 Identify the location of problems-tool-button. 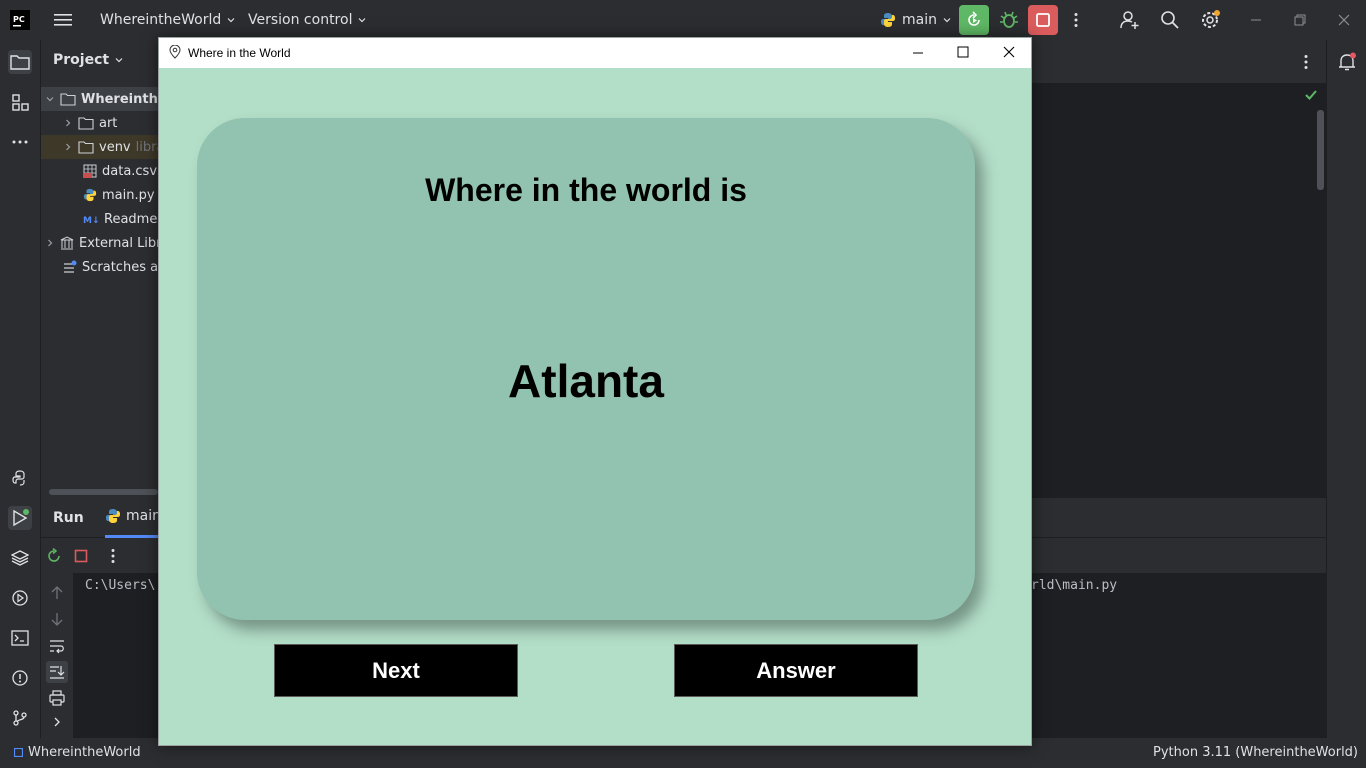
(20, 678).